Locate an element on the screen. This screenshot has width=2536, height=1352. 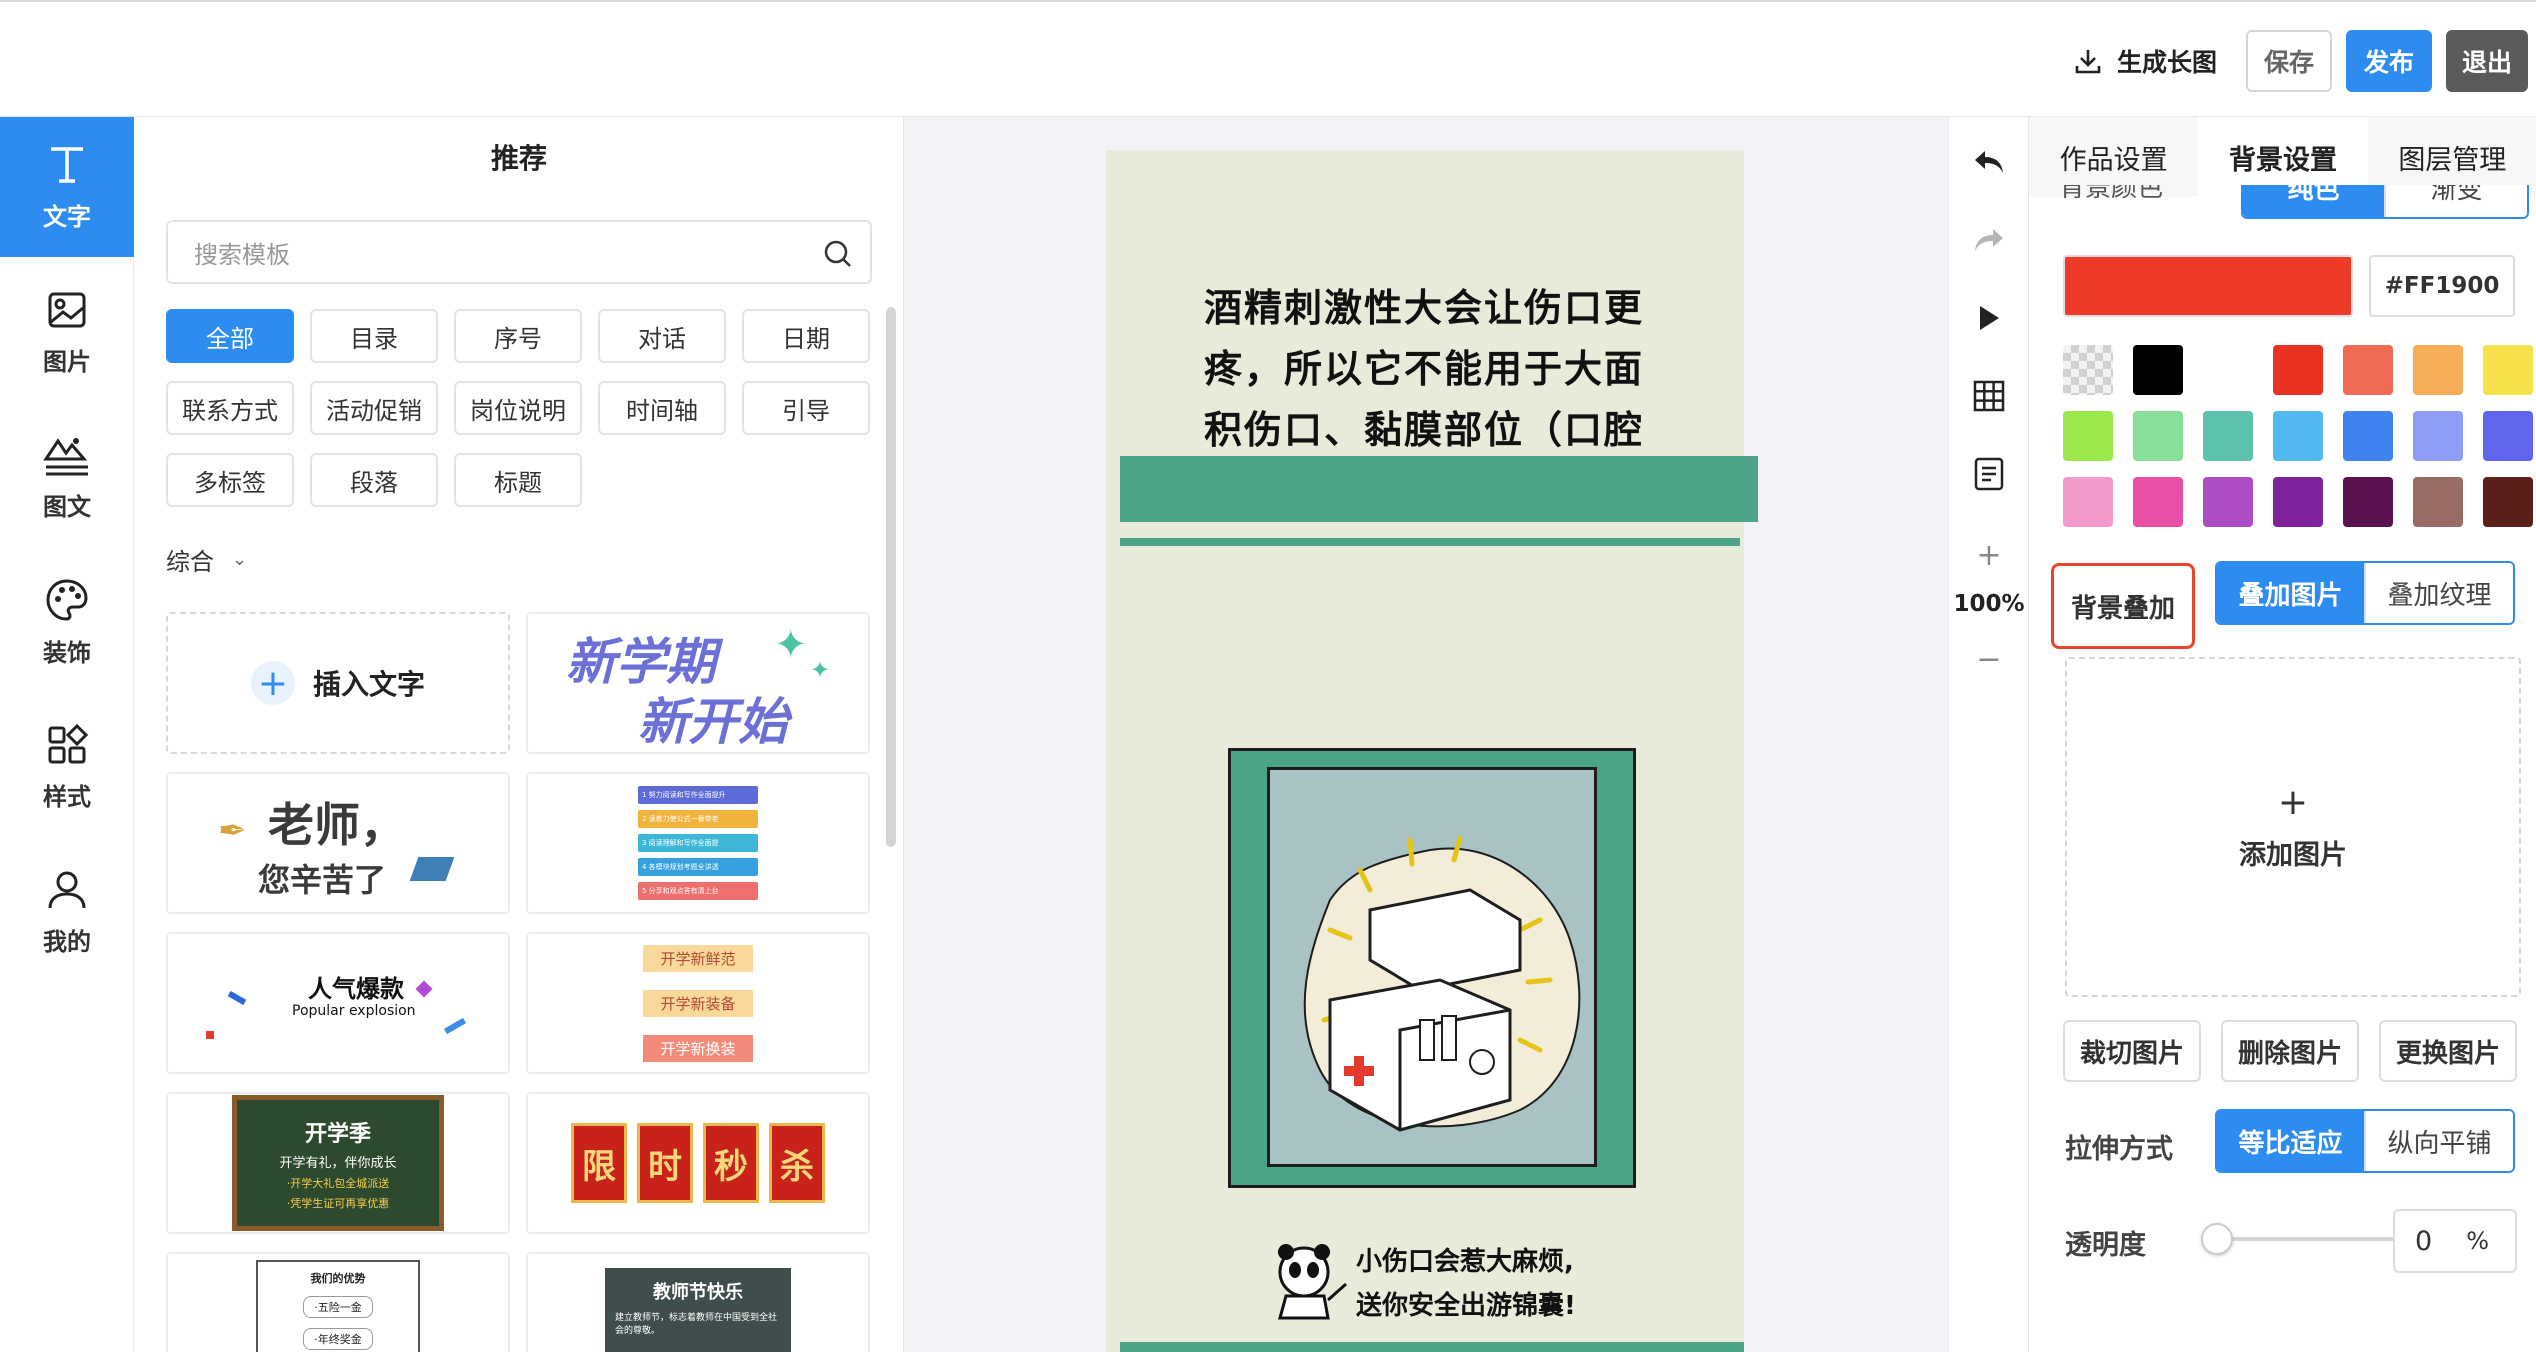
search-input: 搜索模板 is located at coordinates (519, 252).